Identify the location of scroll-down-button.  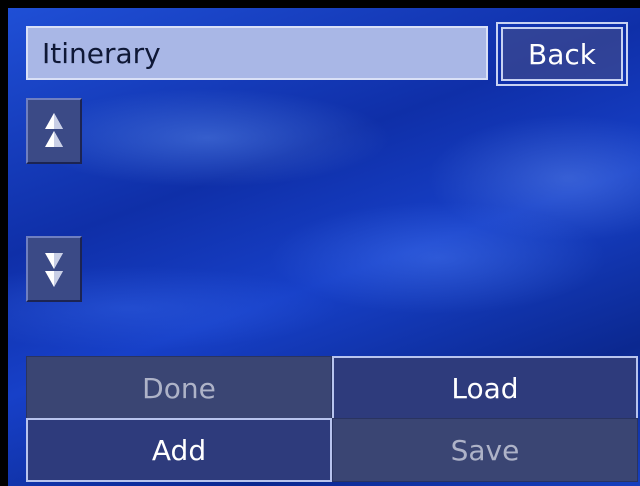
(54, 269).